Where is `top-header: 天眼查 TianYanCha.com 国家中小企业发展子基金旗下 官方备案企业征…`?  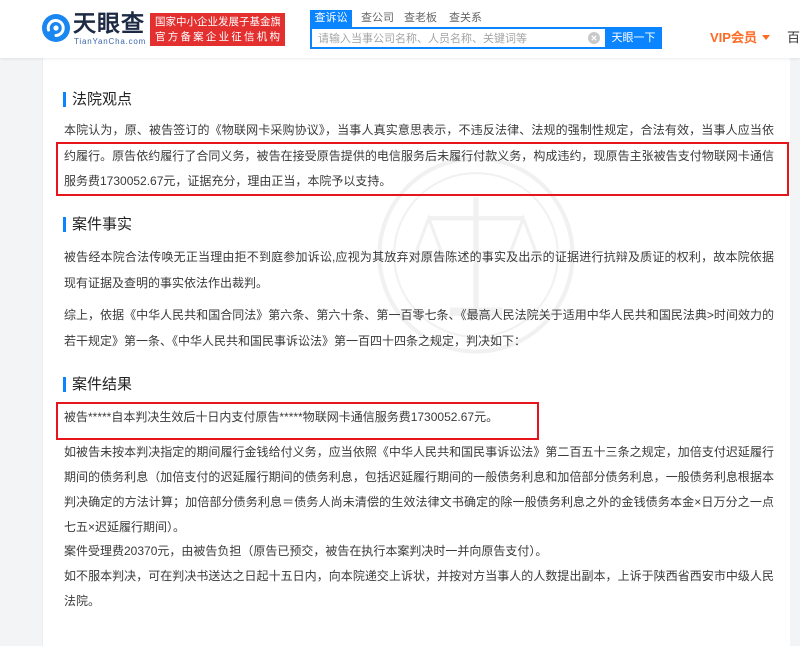
top-header: 天眼查 TianYanCha.com 国家中小企业发展子基金旗下 官方备案企业征… is located at coordinates (400, 29).